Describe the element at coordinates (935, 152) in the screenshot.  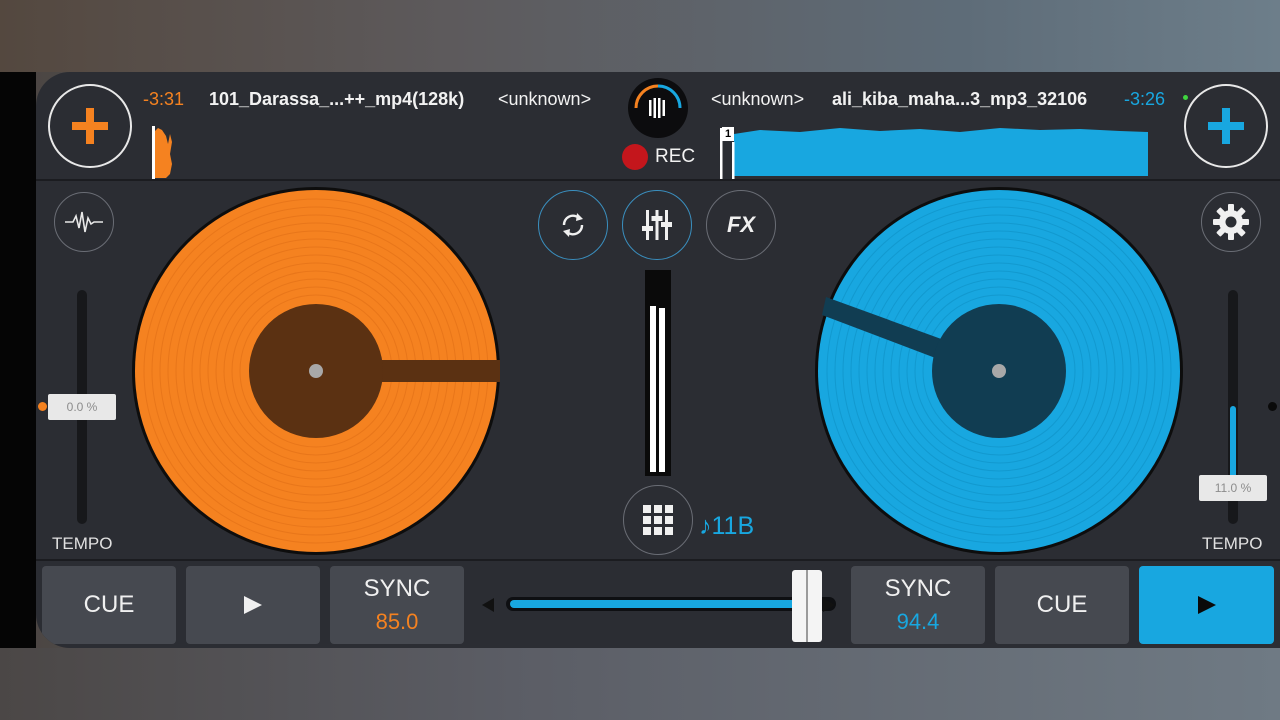
I see `deck-b-waveform: 1` at that location.